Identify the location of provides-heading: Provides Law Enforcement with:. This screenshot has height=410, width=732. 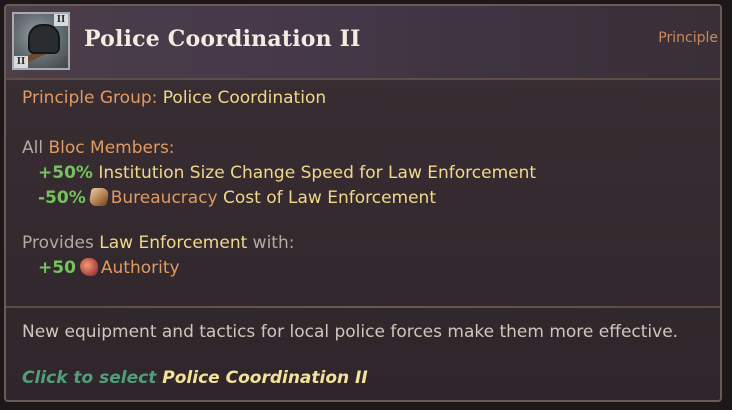
(158, 243).